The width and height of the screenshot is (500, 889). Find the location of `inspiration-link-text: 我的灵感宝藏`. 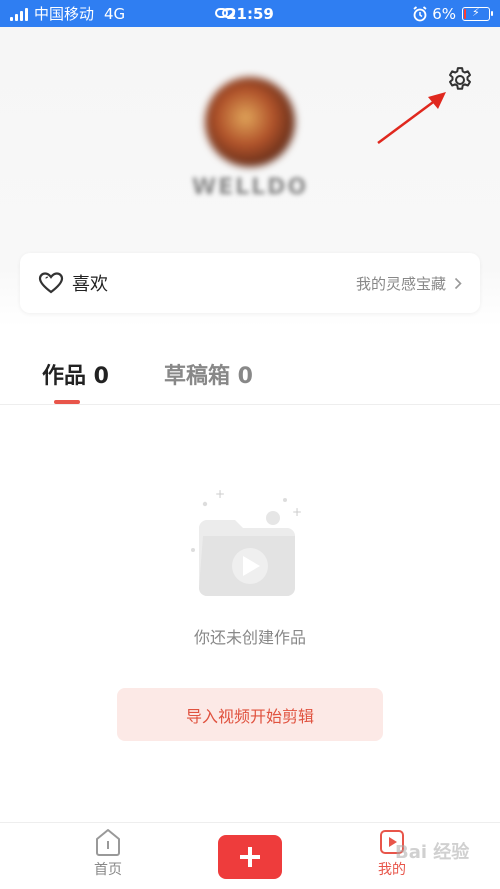

inspiration-link-text: 我的灵感宝藏 is located at coordinates (400, 283).